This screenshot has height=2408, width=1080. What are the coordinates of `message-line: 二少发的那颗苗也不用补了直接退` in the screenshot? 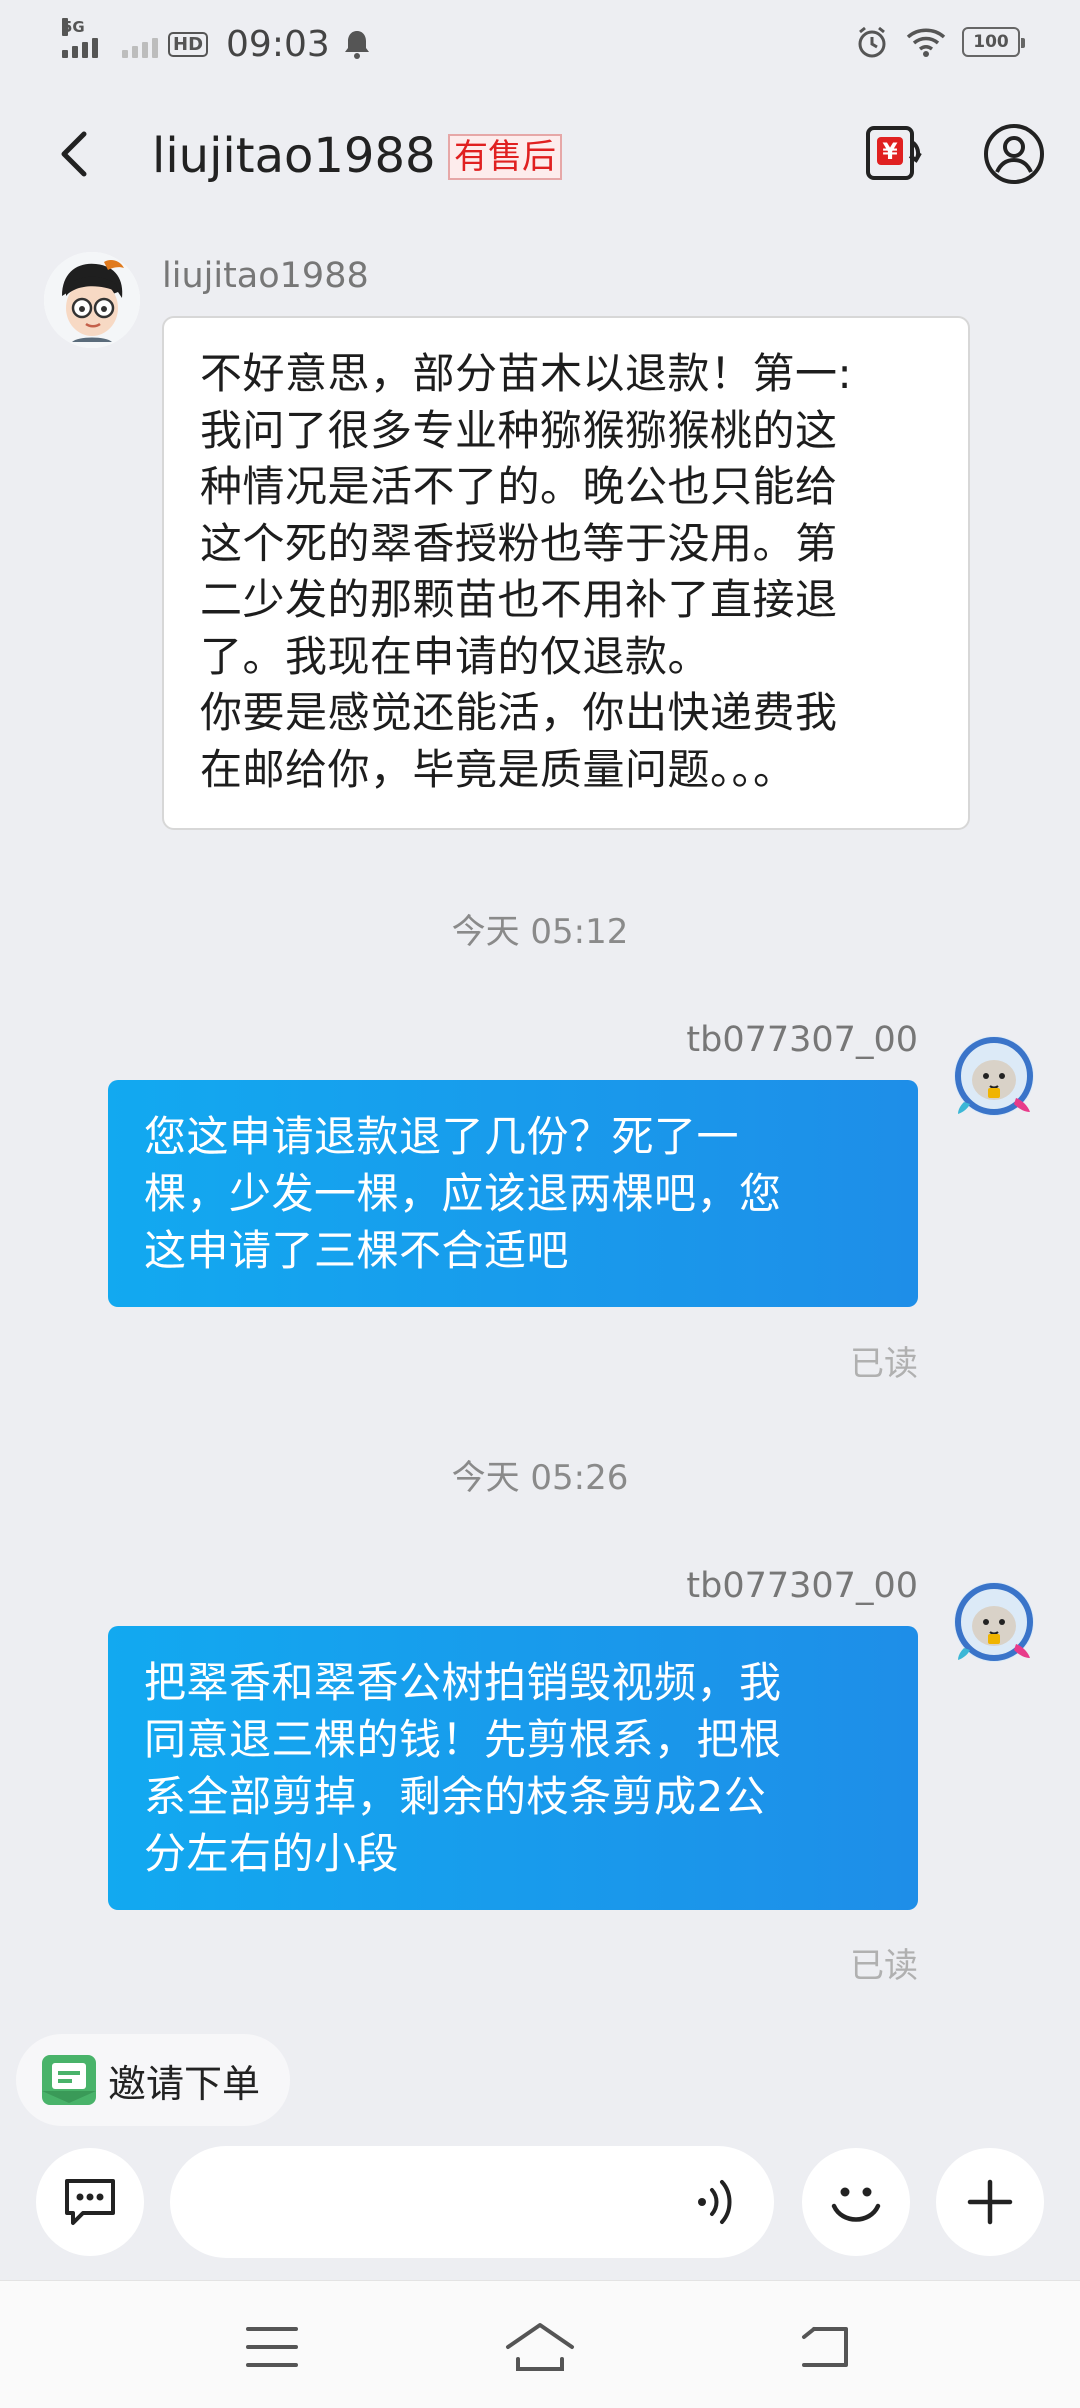 It's located at (519, 599).